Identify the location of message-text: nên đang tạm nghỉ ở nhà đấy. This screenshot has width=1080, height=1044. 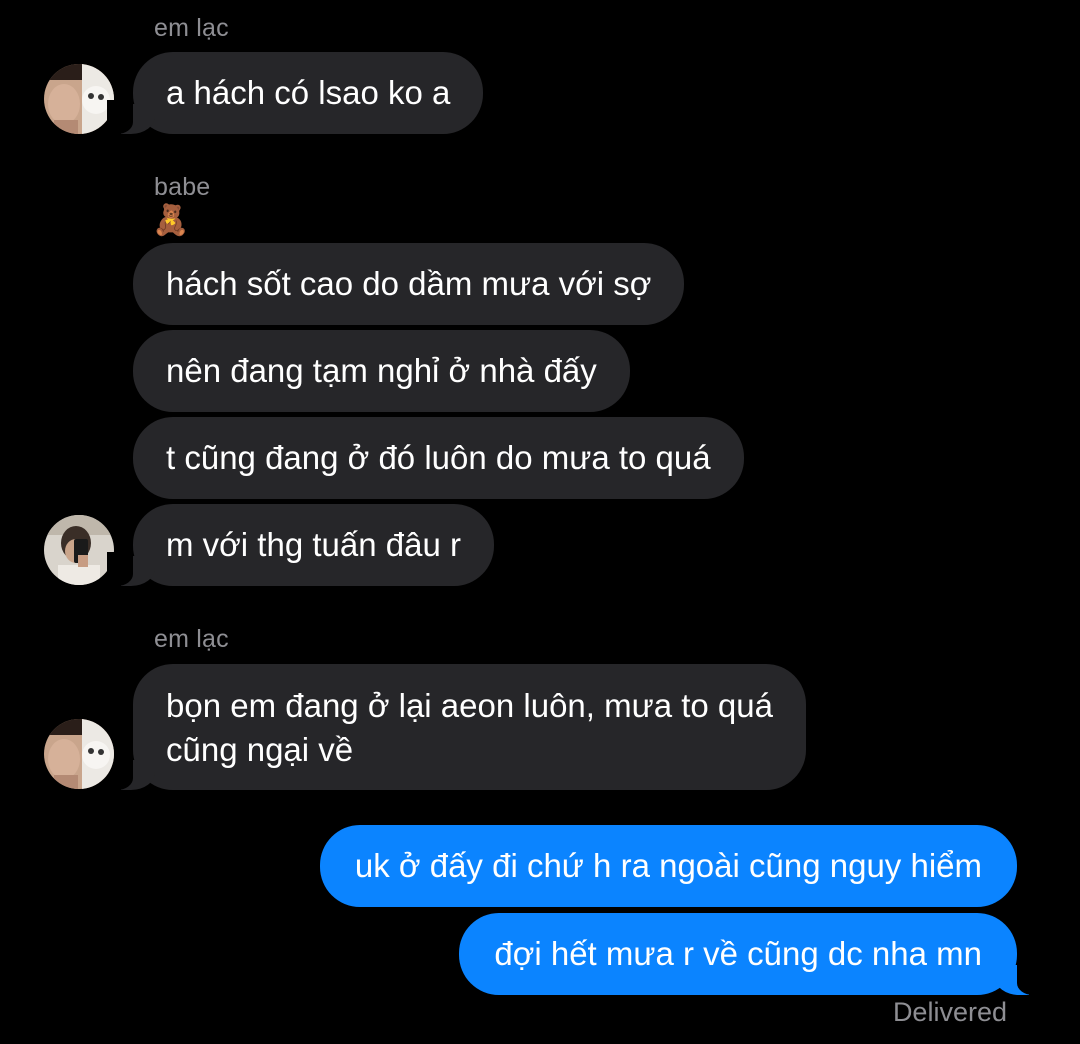
(381, 370).